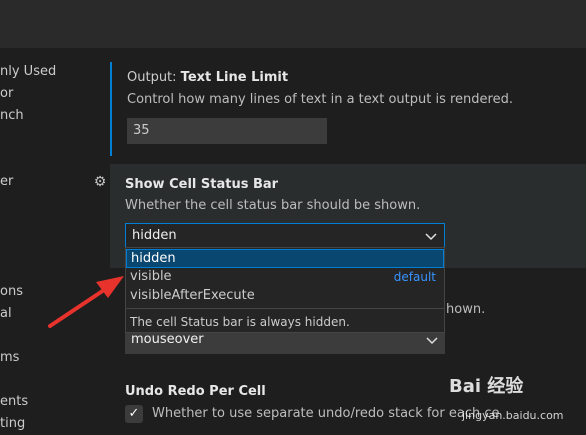 This screenshot has height=435, width=586. I want to click on toc-item-problems: ms, so click(9, 357).